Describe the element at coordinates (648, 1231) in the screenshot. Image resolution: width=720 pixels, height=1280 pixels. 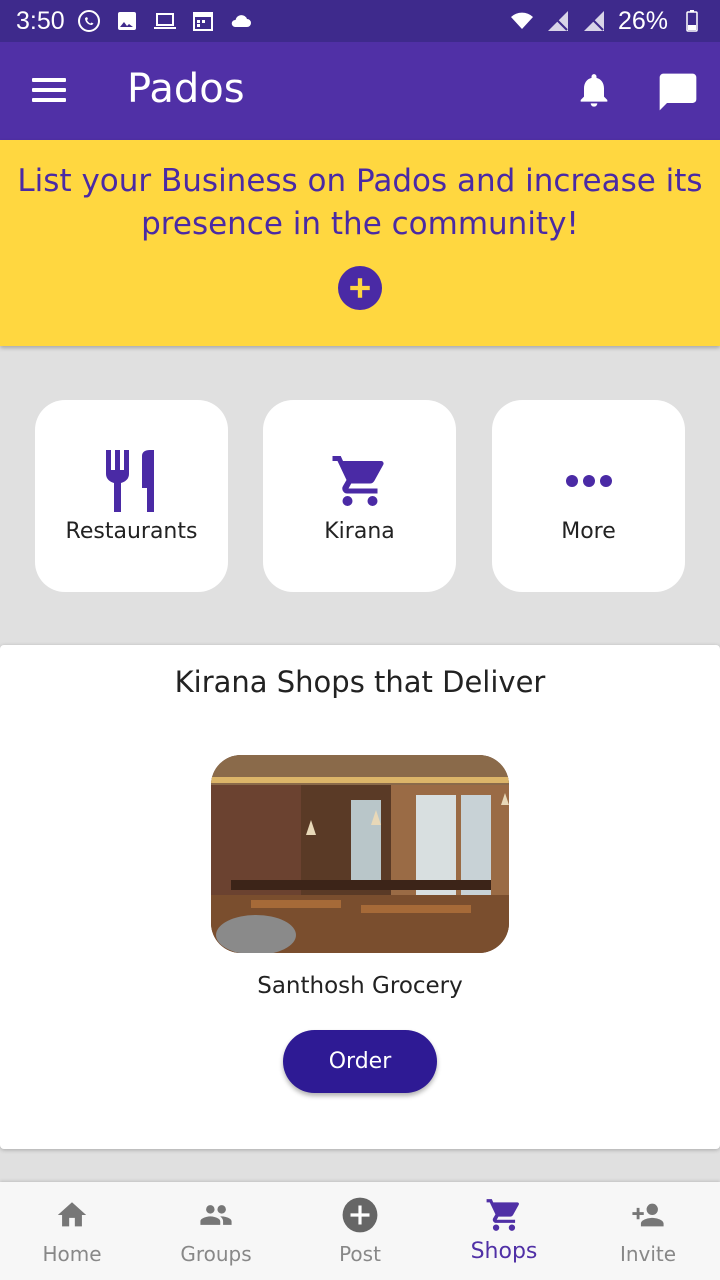
I see `nav-invite: Invite` at that location.